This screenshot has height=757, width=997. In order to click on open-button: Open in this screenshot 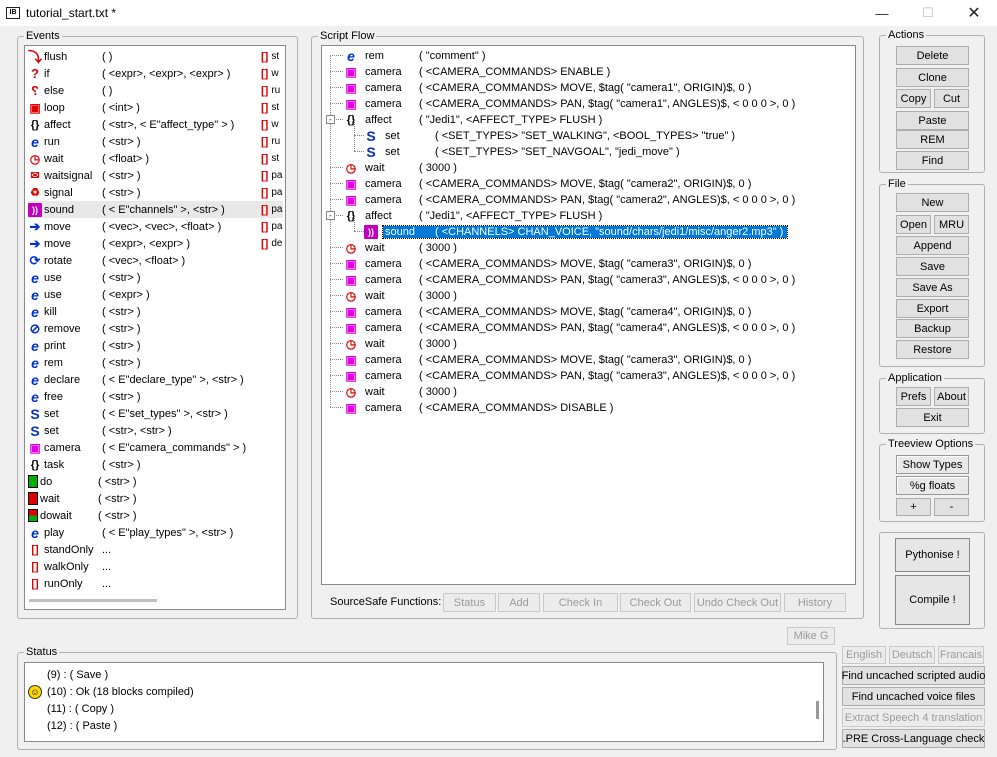, I will do `click(913, 224)`.